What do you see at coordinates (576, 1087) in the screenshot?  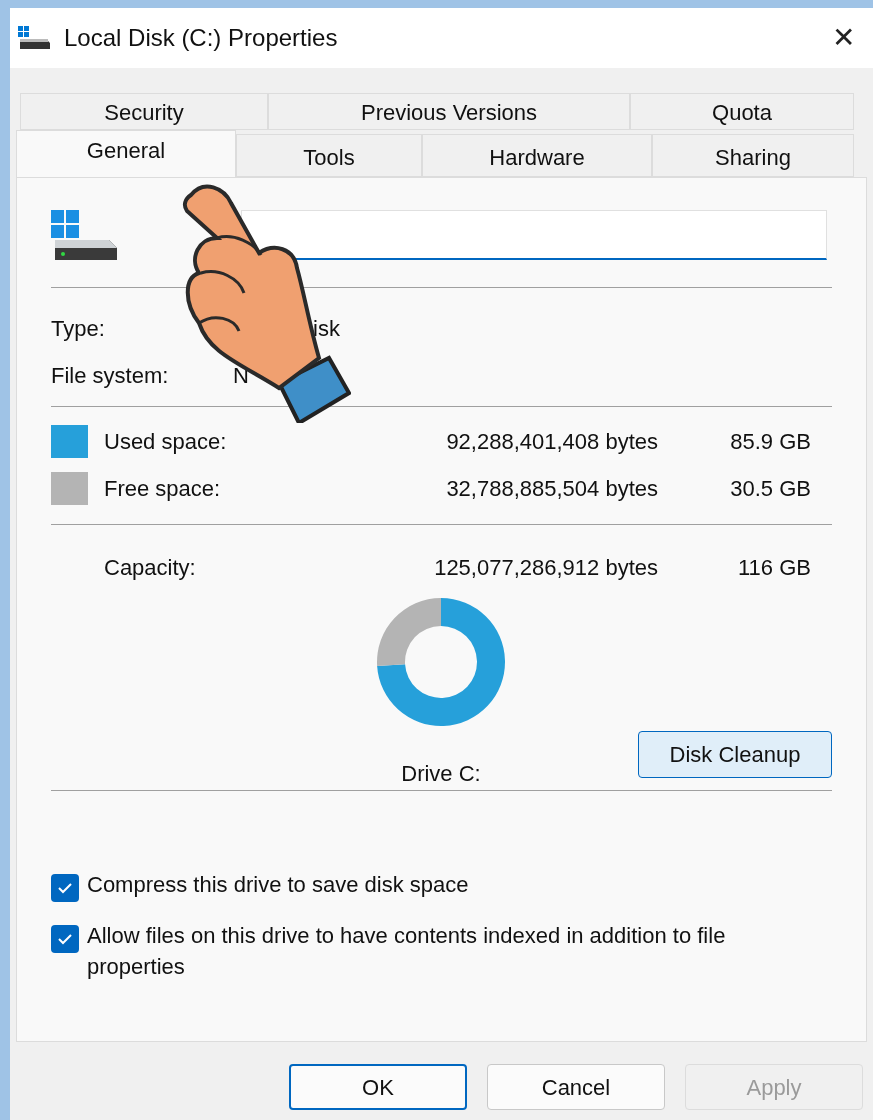 I see `dialog-button: Cancel` at bounding box center [576, 1087].